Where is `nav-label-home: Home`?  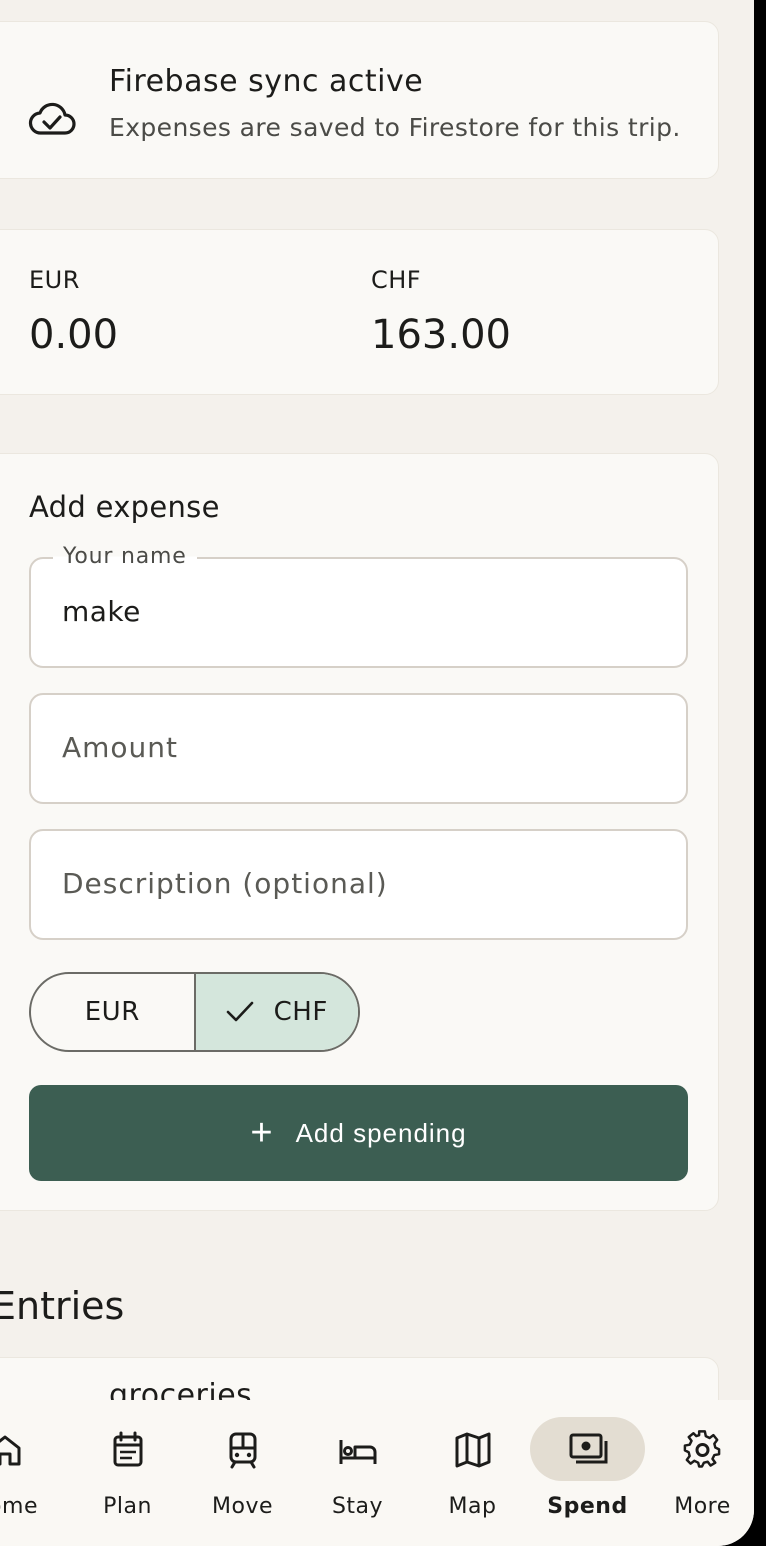
nav-label-home: Home is located at coordinates (19, 1506).